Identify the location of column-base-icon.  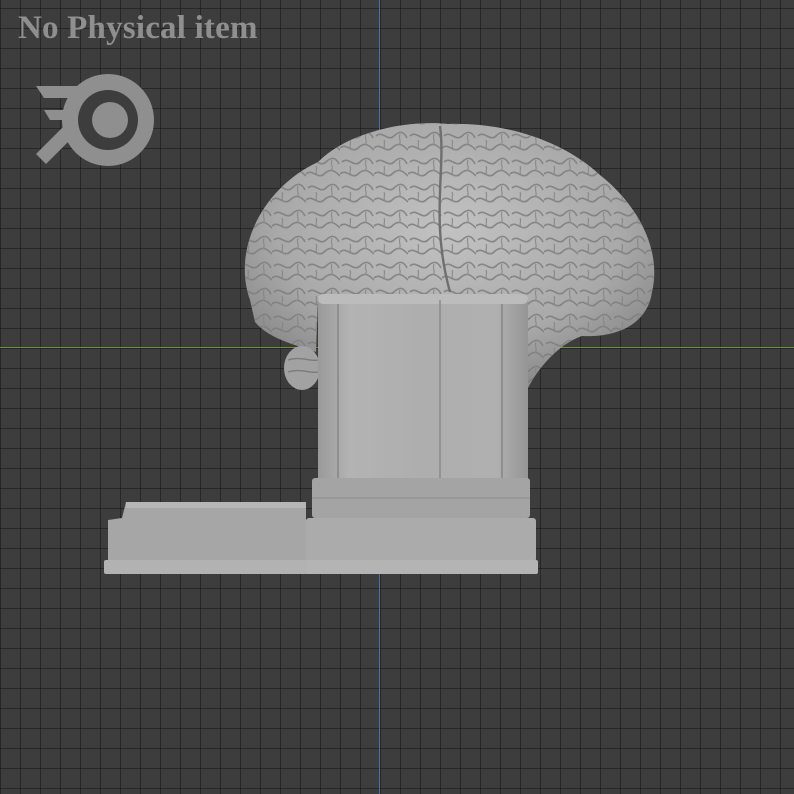
(421, 434).